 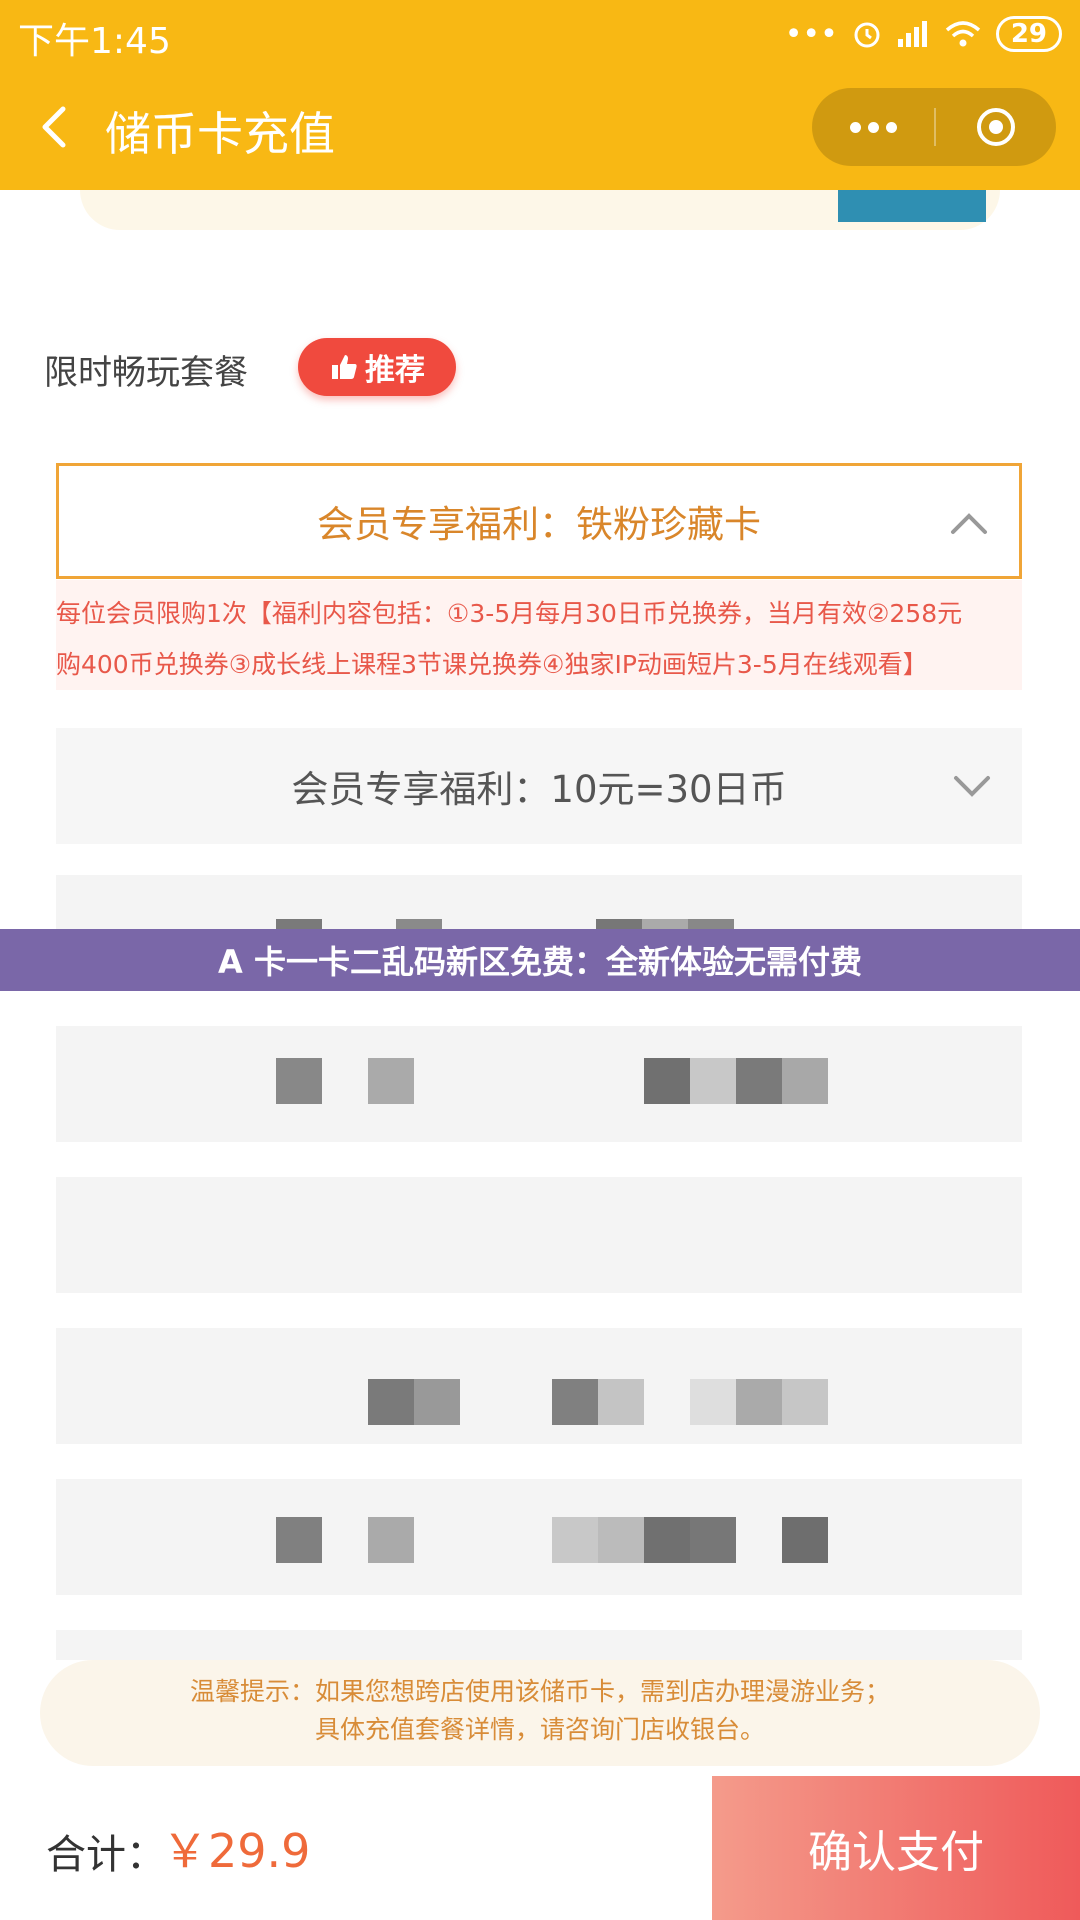 I want to click on total-label: 合计：, so click(x=106, y=1855).